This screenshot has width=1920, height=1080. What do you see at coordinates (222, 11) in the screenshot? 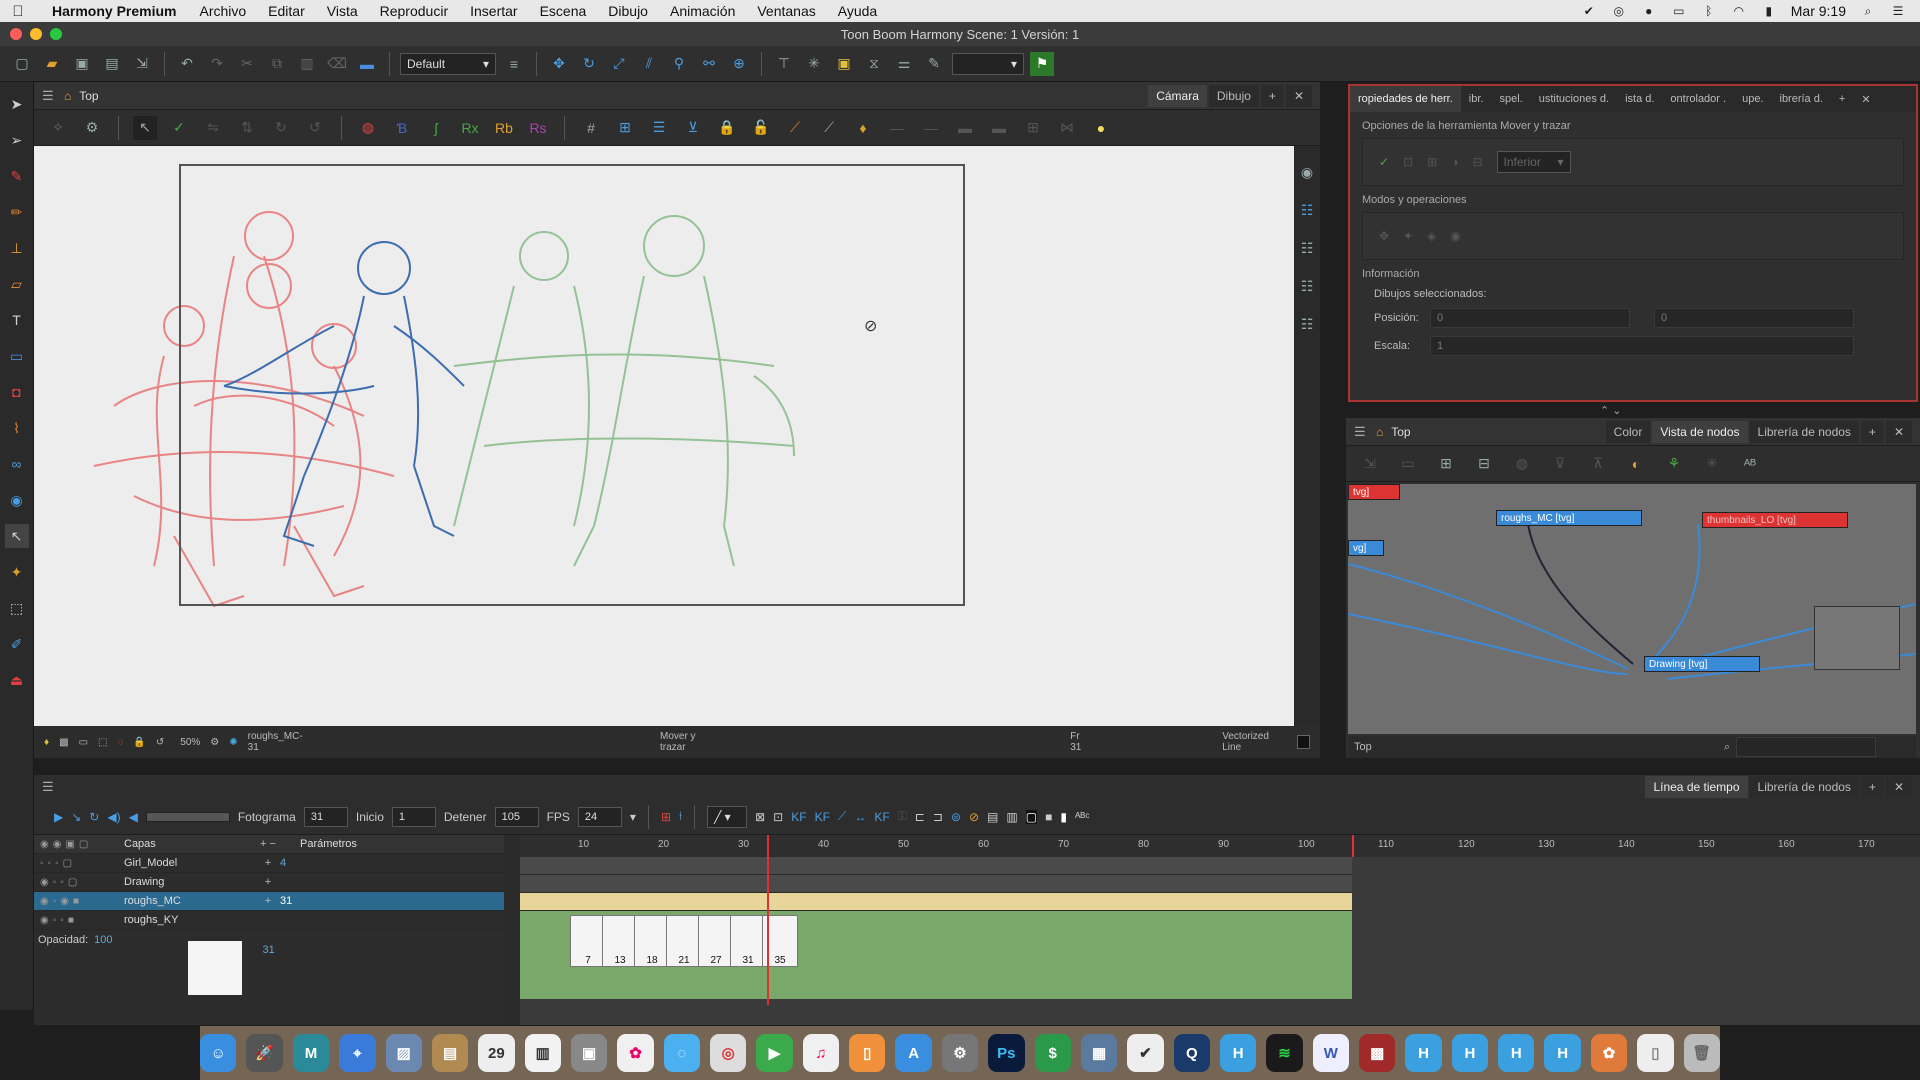
I see `menu-archivo: Archivo` at bounding box center [222, 11].